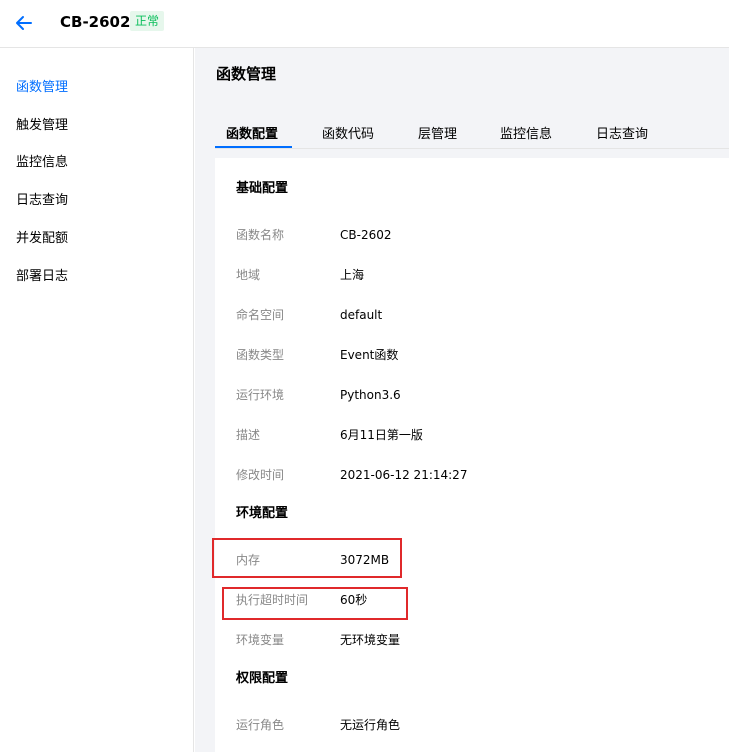 The height and width of the screenshot is (752, 729). Describe the element at coordinates (260, 475) in the screenshot. I see `field-label: 修改时间` at that location.